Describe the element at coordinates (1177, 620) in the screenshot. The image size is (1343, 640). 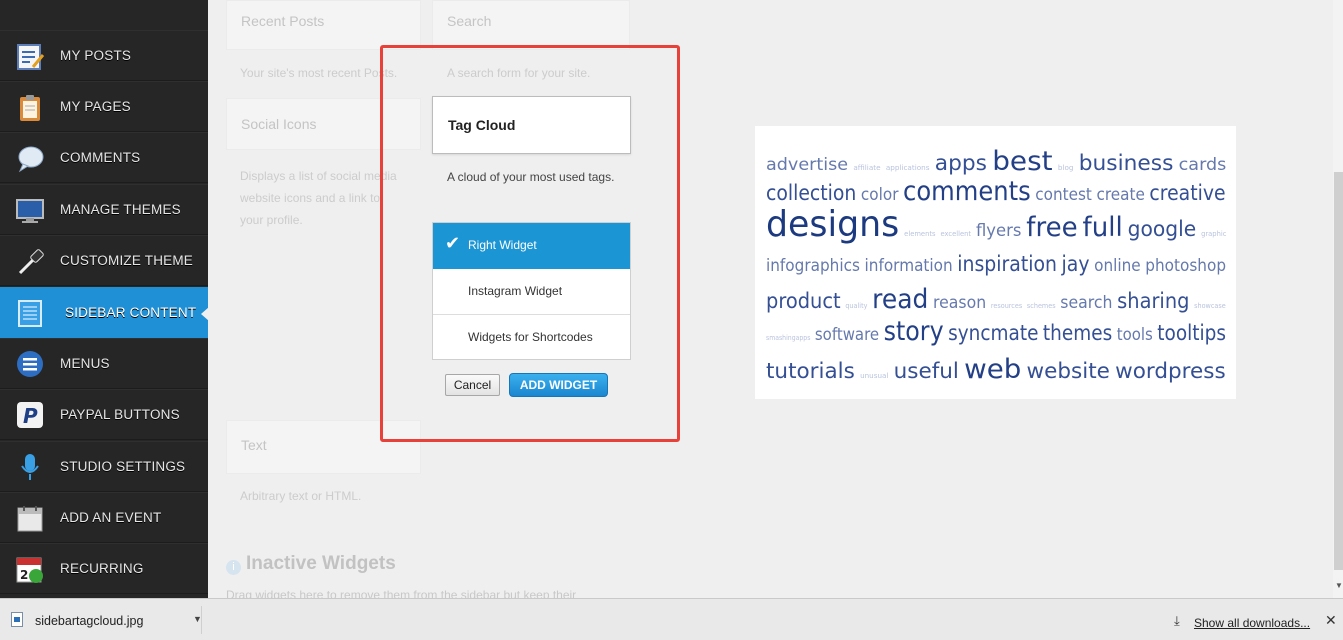
I see `download-icon: ⤓` at that location.